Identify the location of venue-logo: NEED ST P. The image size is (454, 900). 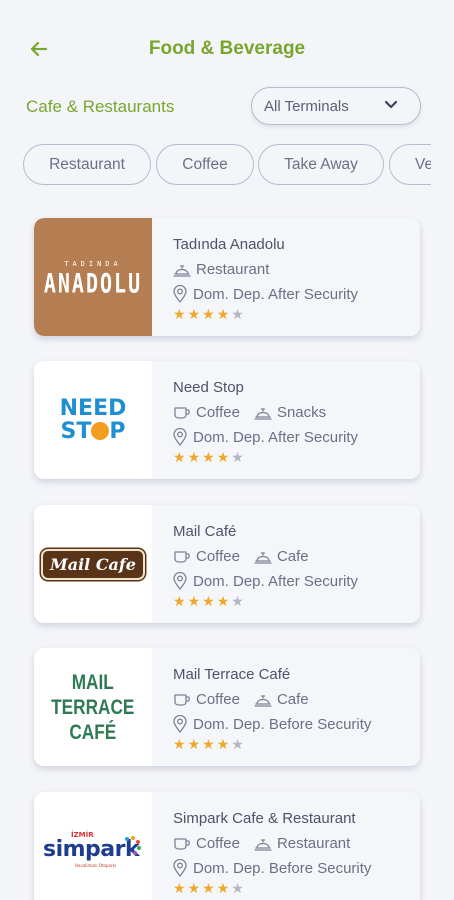
(93, 420).